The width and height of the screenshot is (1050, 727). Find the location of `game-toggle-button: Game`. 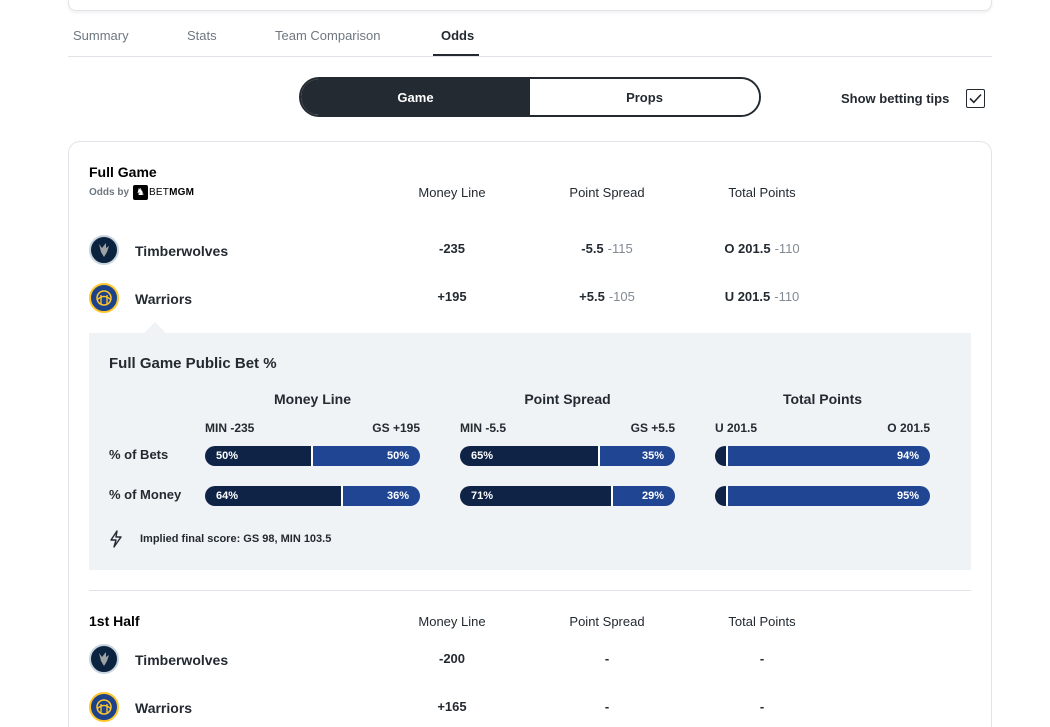

game-toggle-button: Game is located at coordinates (415, 97).